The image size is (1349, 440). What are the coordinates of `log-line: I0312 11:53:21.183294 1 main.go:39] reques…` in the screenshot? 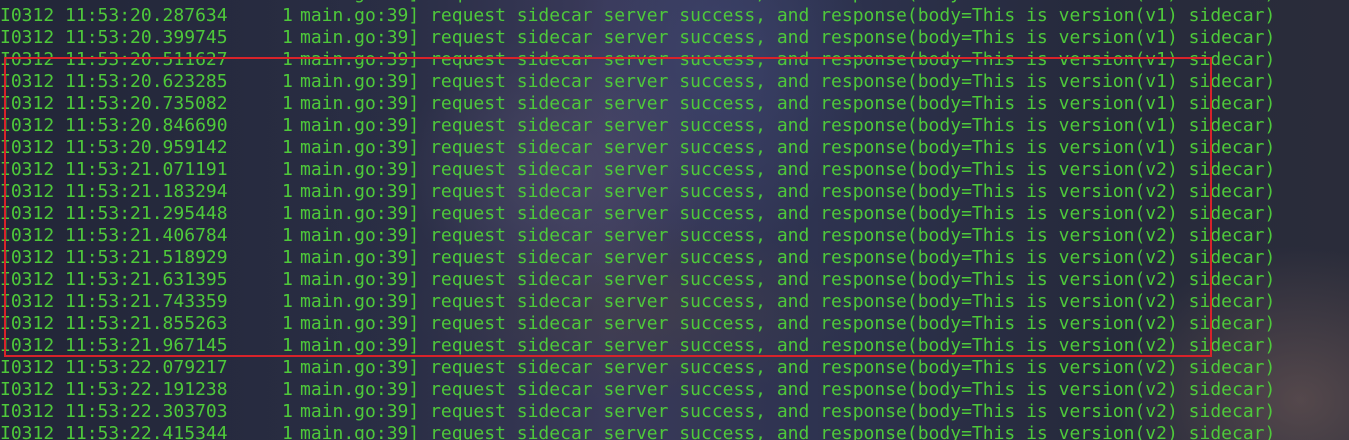 It's located at (637, 192).